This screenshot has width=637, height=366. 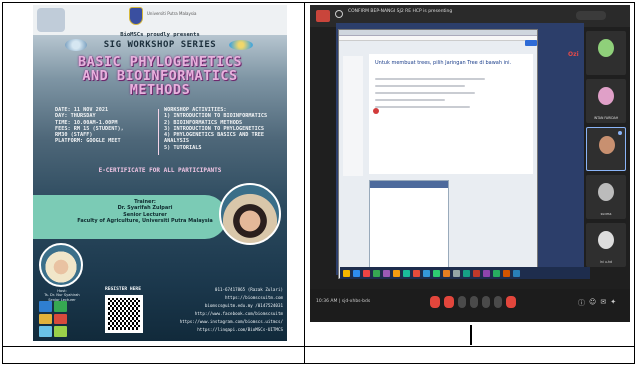 What do you see at coordinates (51, 20) in the screenshot?
I see `poster-watermark` at bounding box center [51, 20].